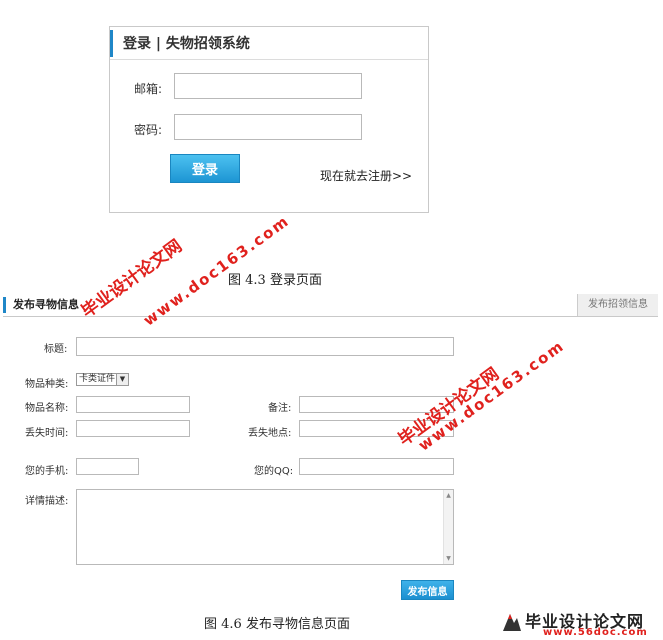  What do you see at coordinates (56, 349) in the screenshot?
I see `title-label: 标题:` at bounding box center [56, 349].